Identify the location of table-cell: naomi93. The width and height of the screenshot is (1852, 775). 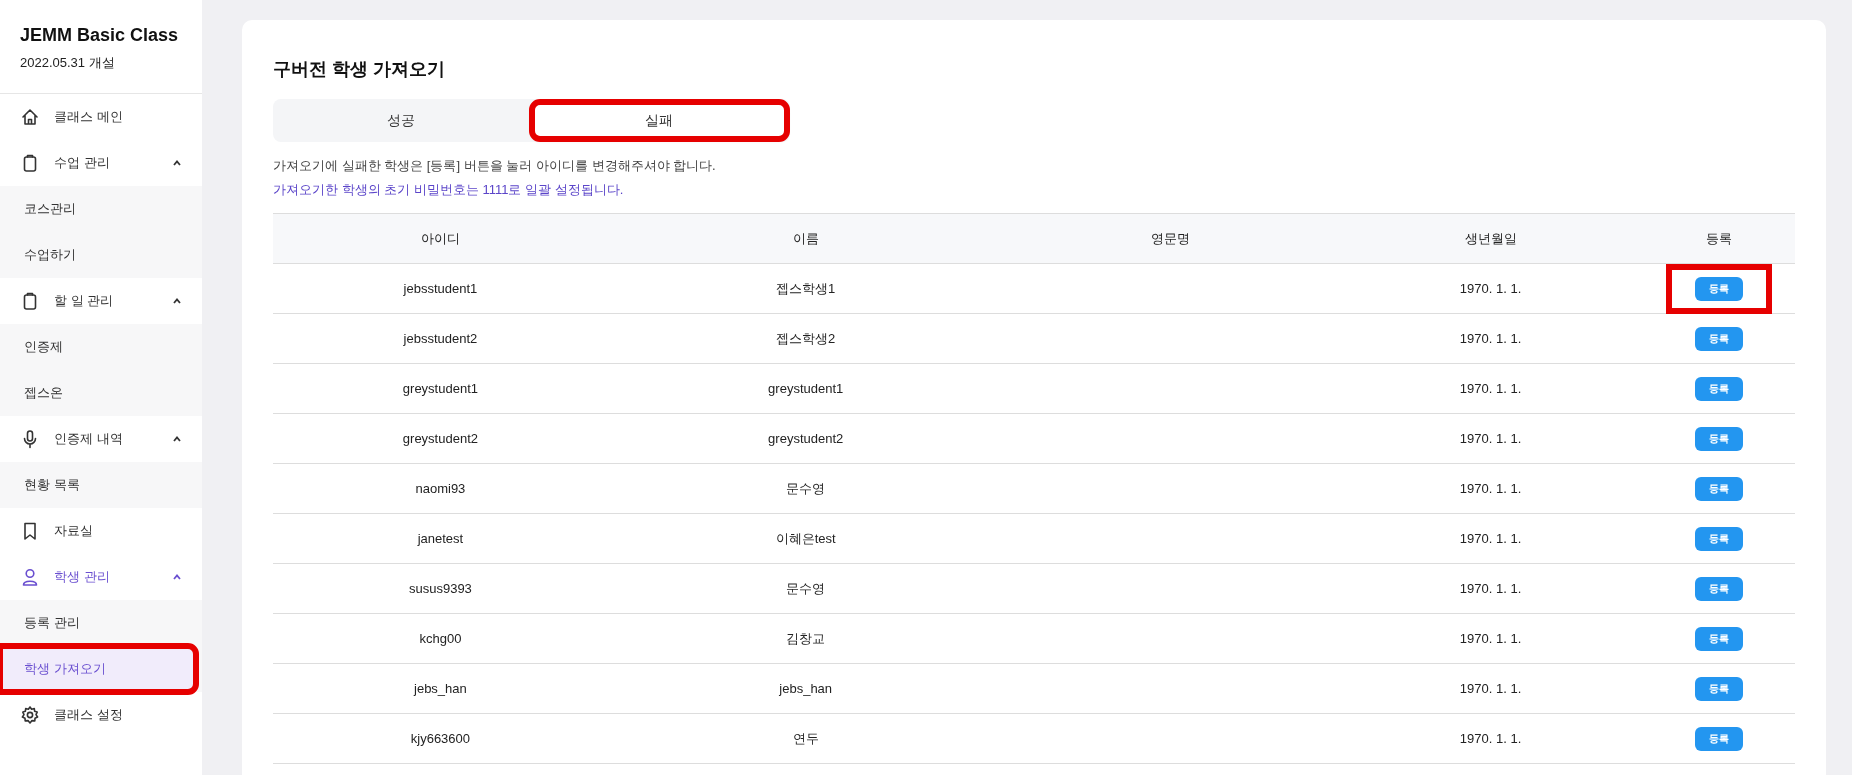
(440, 488).